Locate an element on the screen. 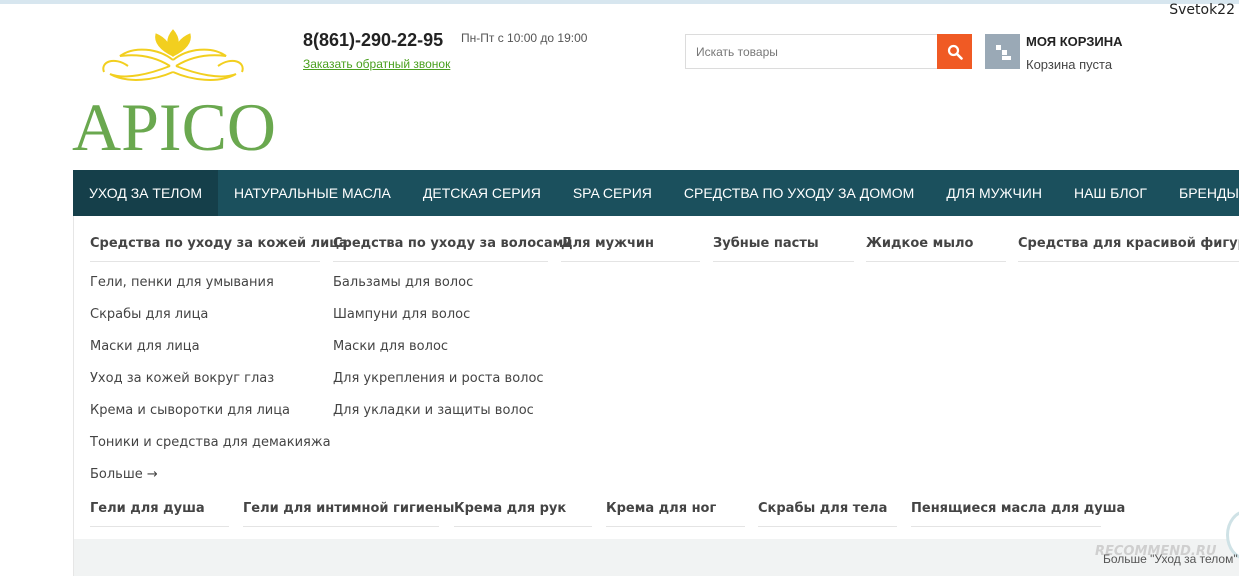  callback-link: Заказать обратный звонок is located at coordinates (376, 64).